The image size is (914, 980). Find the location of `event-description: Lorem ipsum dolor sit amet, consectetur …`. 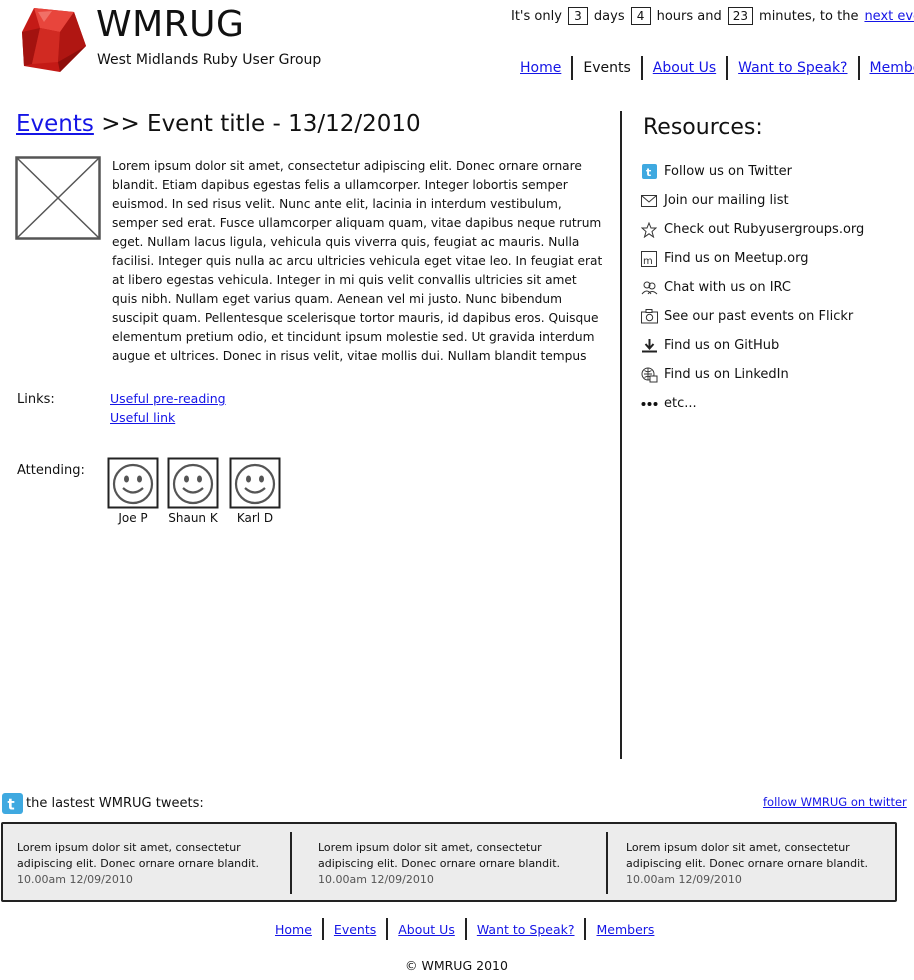

event-description: Lorem ipsum dolor sit amet, consectetur … is located at coordinates (357, 261).